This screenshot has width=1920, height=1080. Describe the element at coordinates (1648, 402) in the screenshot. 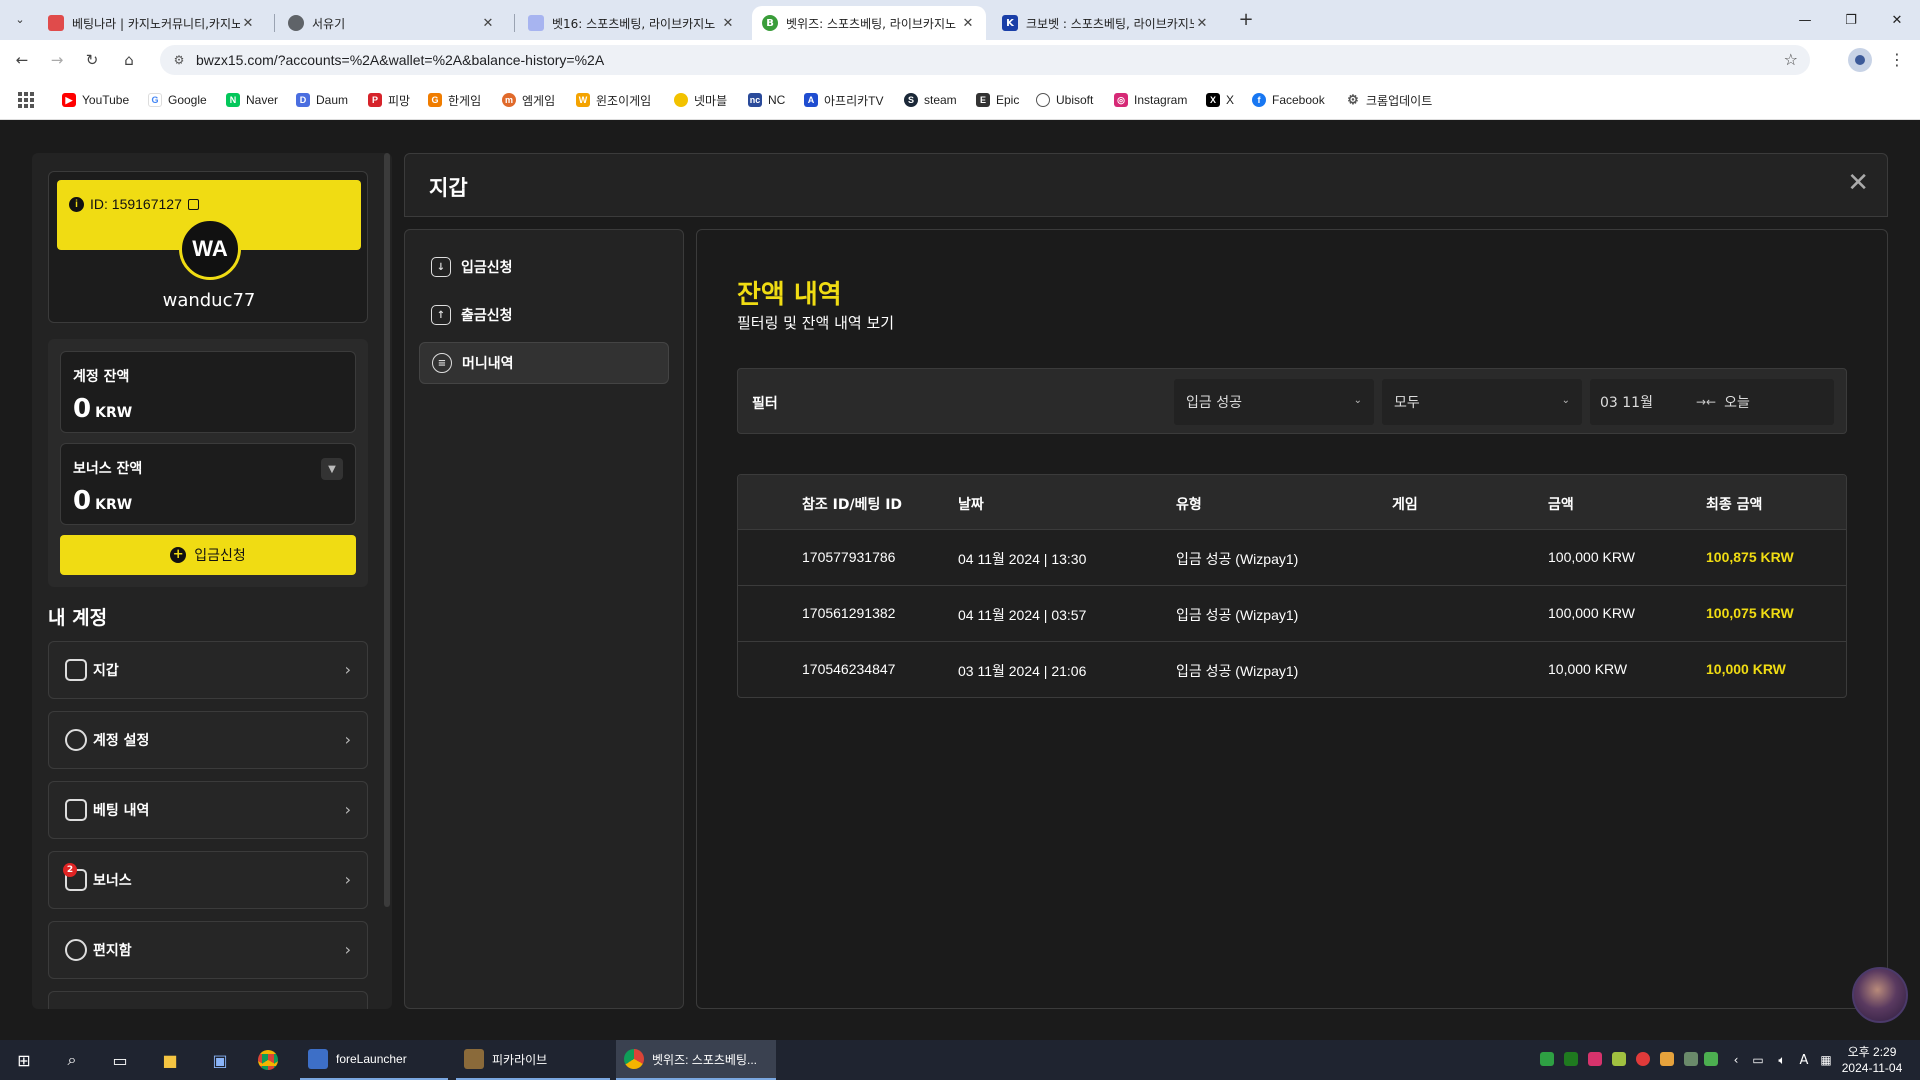

I see `date-from: 03 11월` at that location.